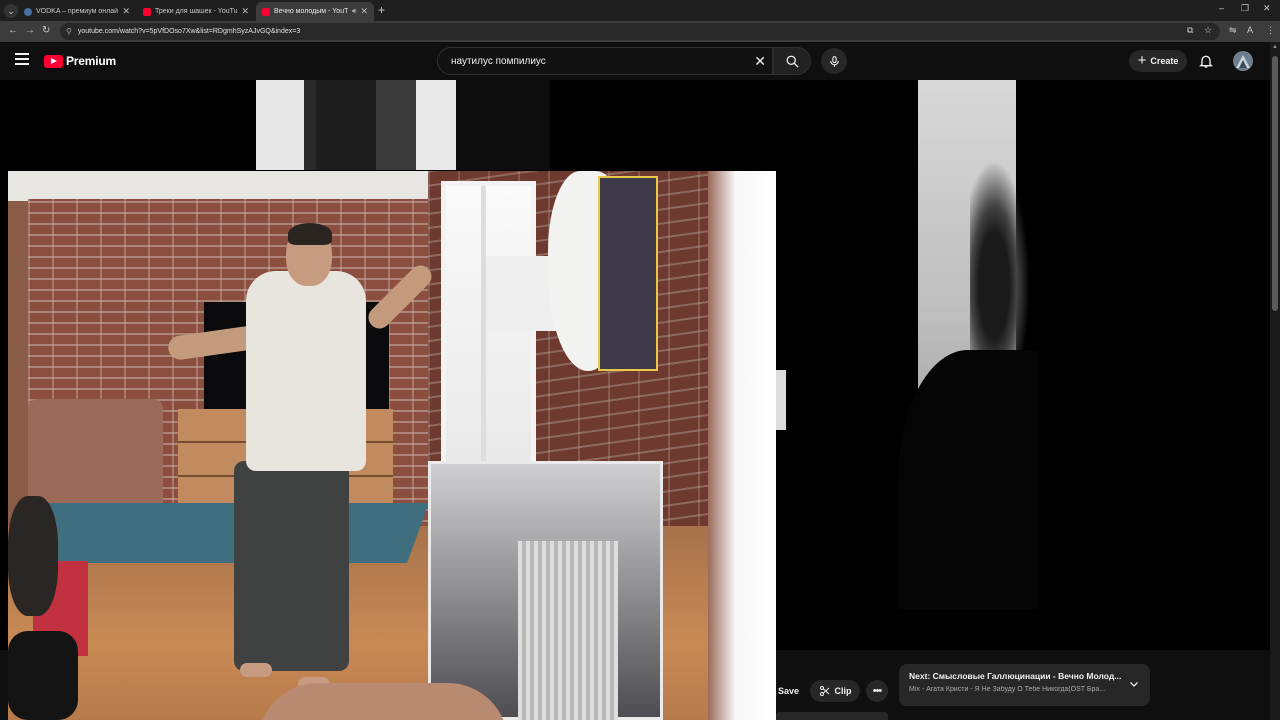  I want to click on extensions-icon: ⇋, so click(1233, 30).